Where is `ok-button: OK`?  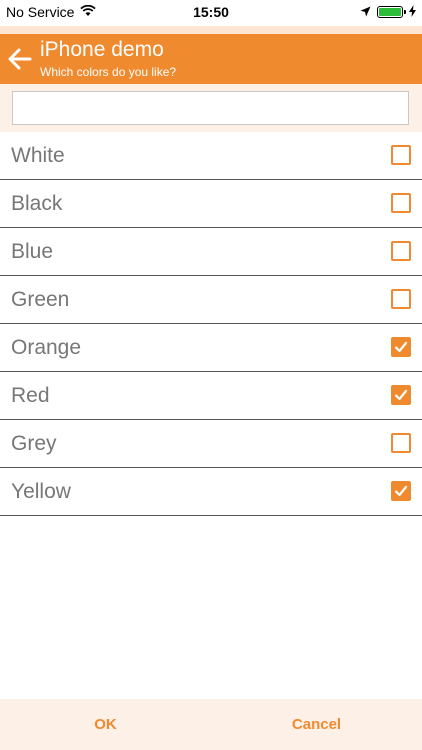
ok-button: OK is located at coordinates (105, 724).